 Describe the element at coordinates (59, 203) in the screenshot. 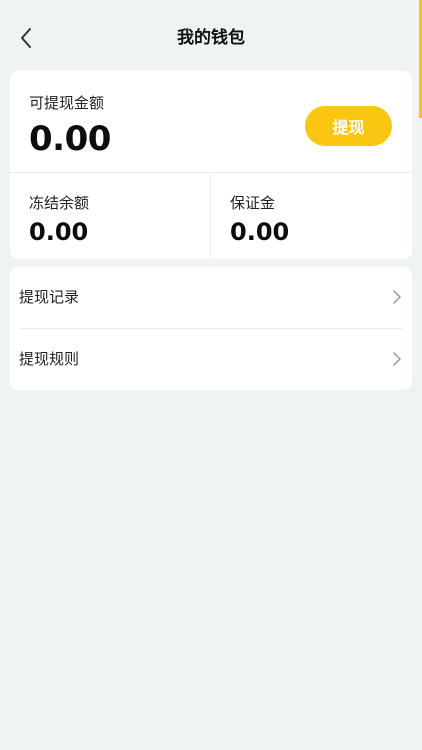

I see `frozen-balance-label: 冻结余额` at that location.